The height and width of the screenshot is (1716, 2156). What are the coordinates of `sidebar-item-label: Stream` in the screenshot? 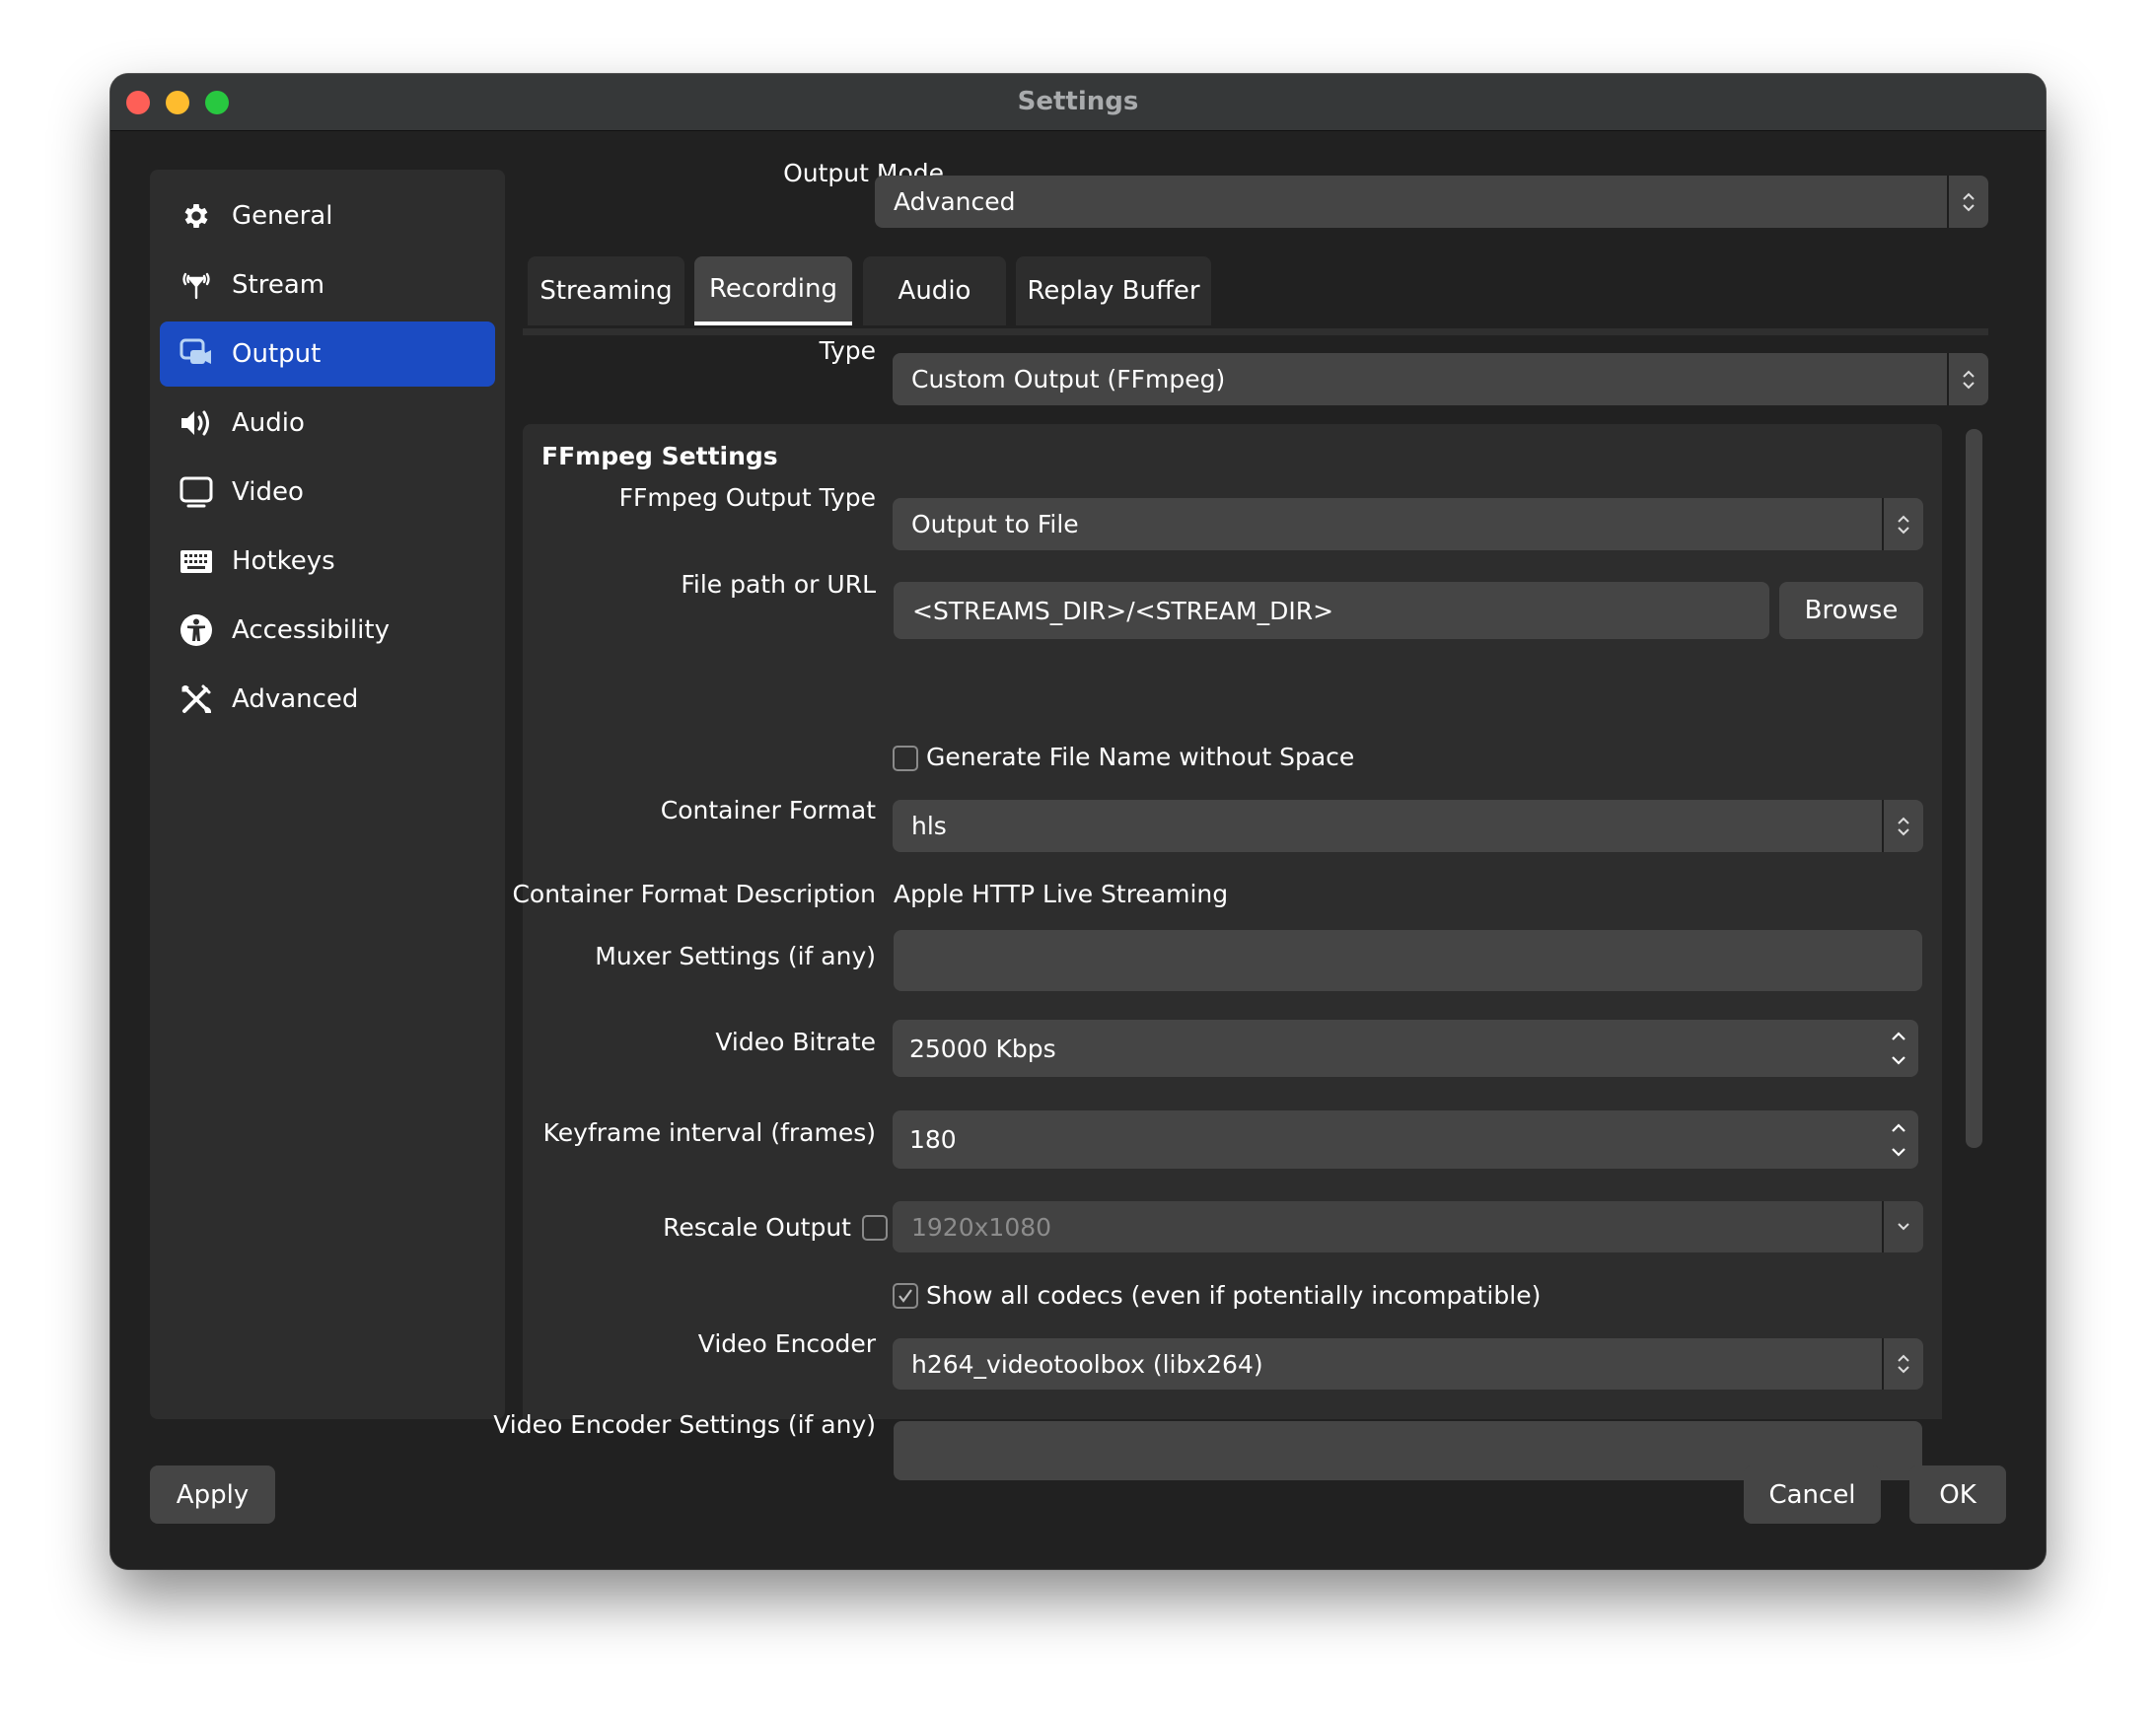 It's located at (278, 285).